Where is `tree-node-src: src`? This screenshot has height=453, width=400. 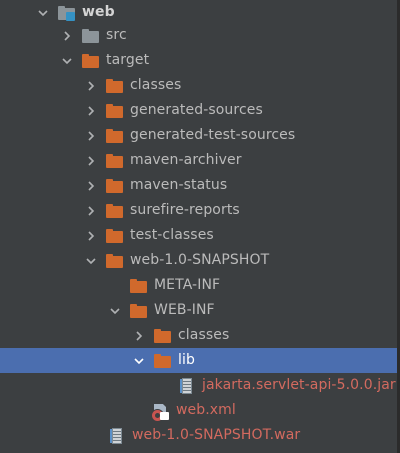 tree-node-src: src is located at coordinates (198, 35).